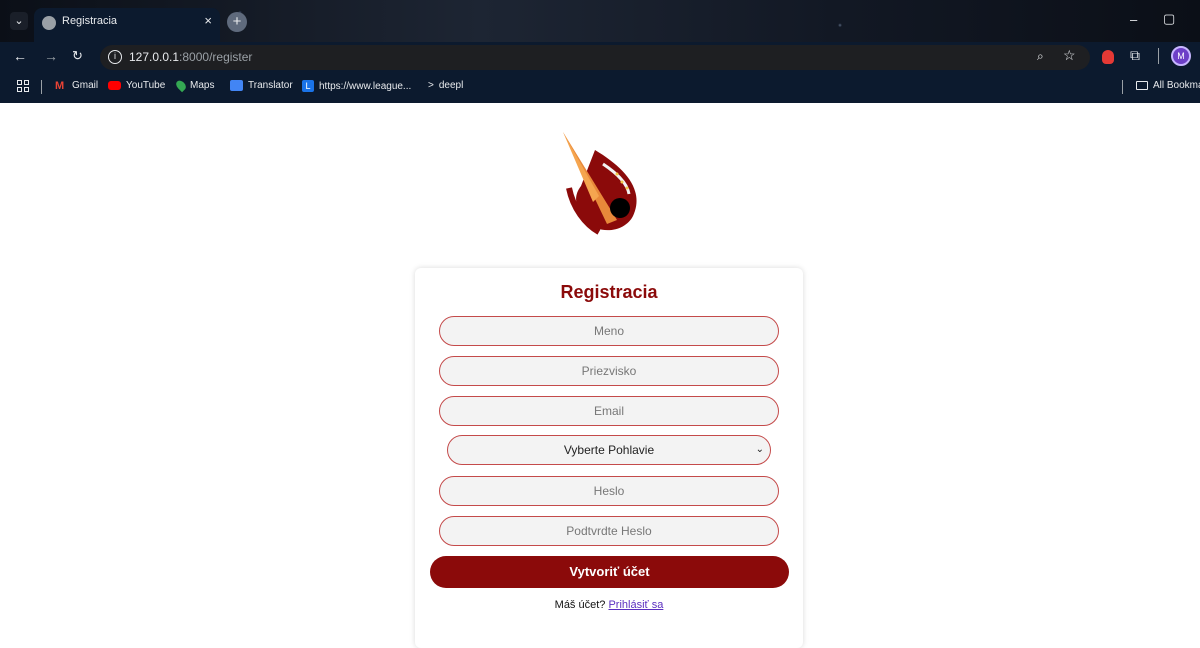 The height and width of the screenshot is (648, 1200). What do you see at coordinates (136, 85) in the screenshot?
I see `bookmark-youtube: YouTube` at bounding box center [136, 85].